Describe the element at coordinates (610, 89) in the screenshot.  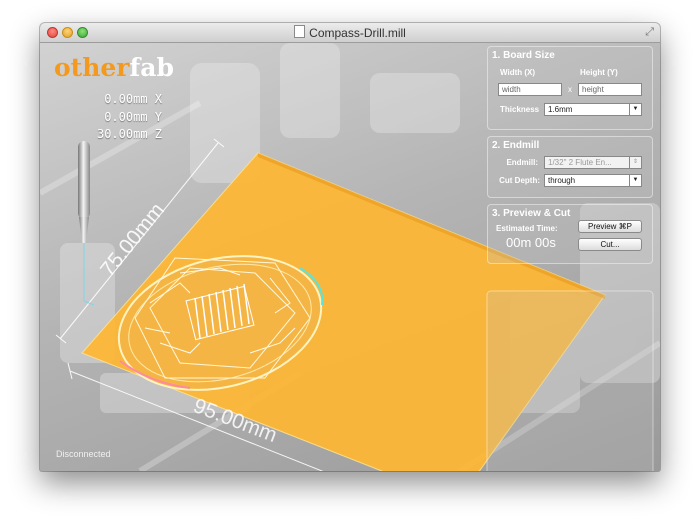
I see `height-input: height` at that location.